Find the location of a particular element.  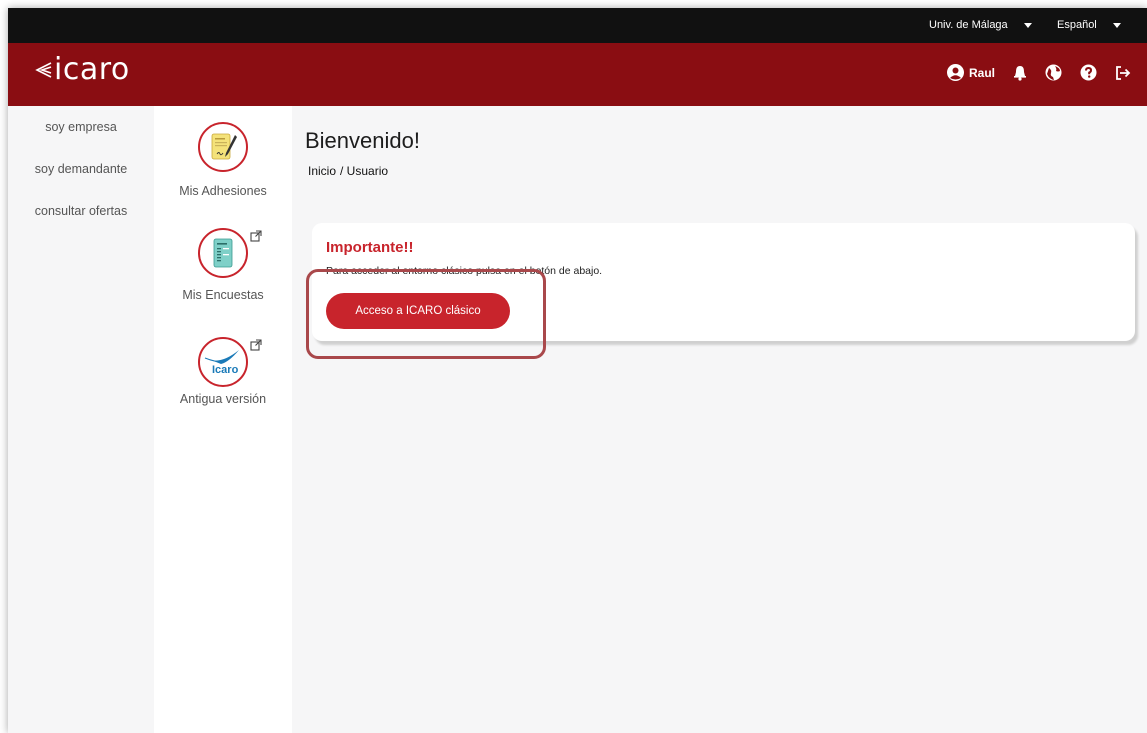

document-sign-icon is located at coordinates (223, 147).